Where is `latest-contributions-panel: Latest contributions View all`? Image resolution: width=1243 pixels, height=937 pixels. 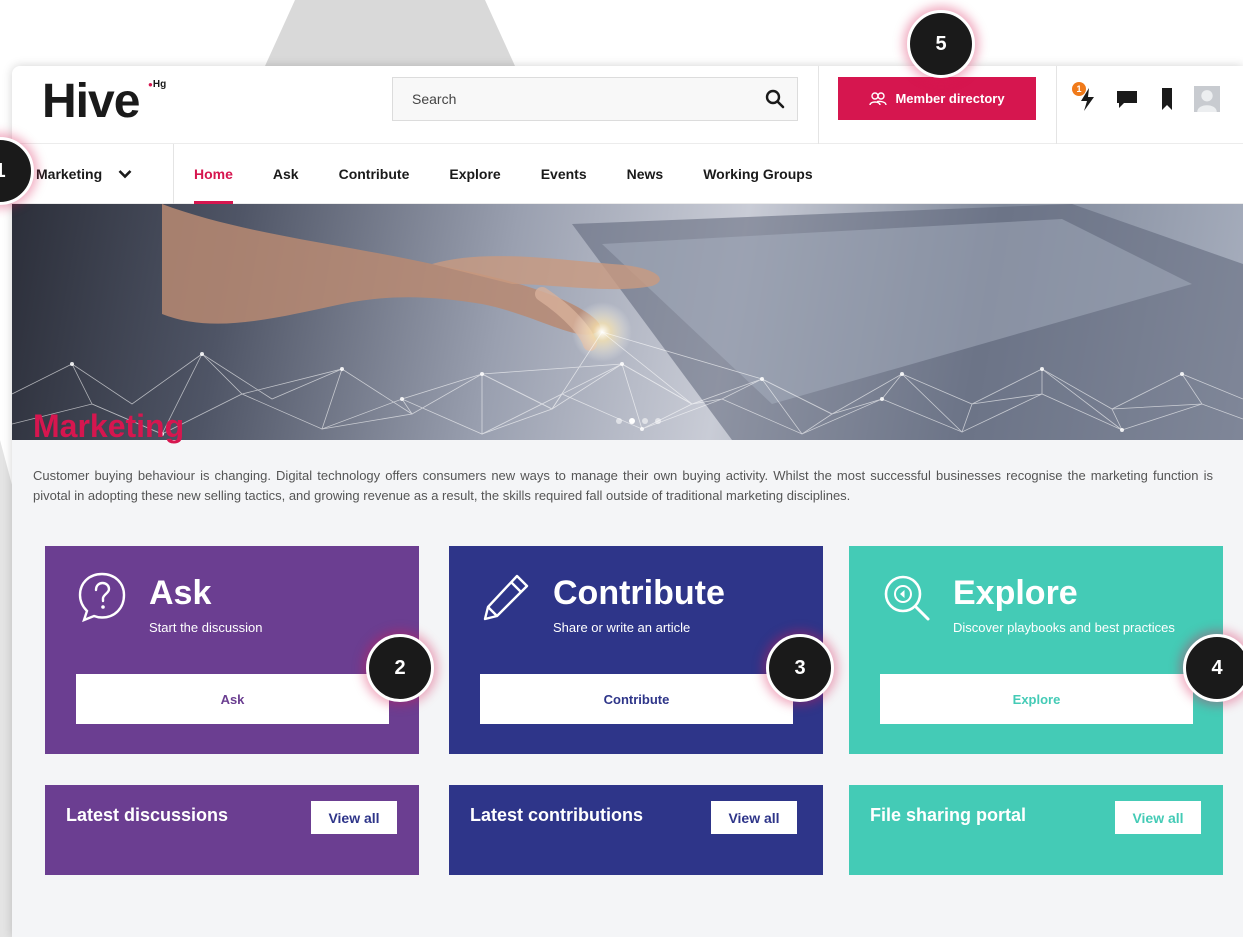 latest-contributions-panel: Latest contributions View all is located at coordinates (636, 830).